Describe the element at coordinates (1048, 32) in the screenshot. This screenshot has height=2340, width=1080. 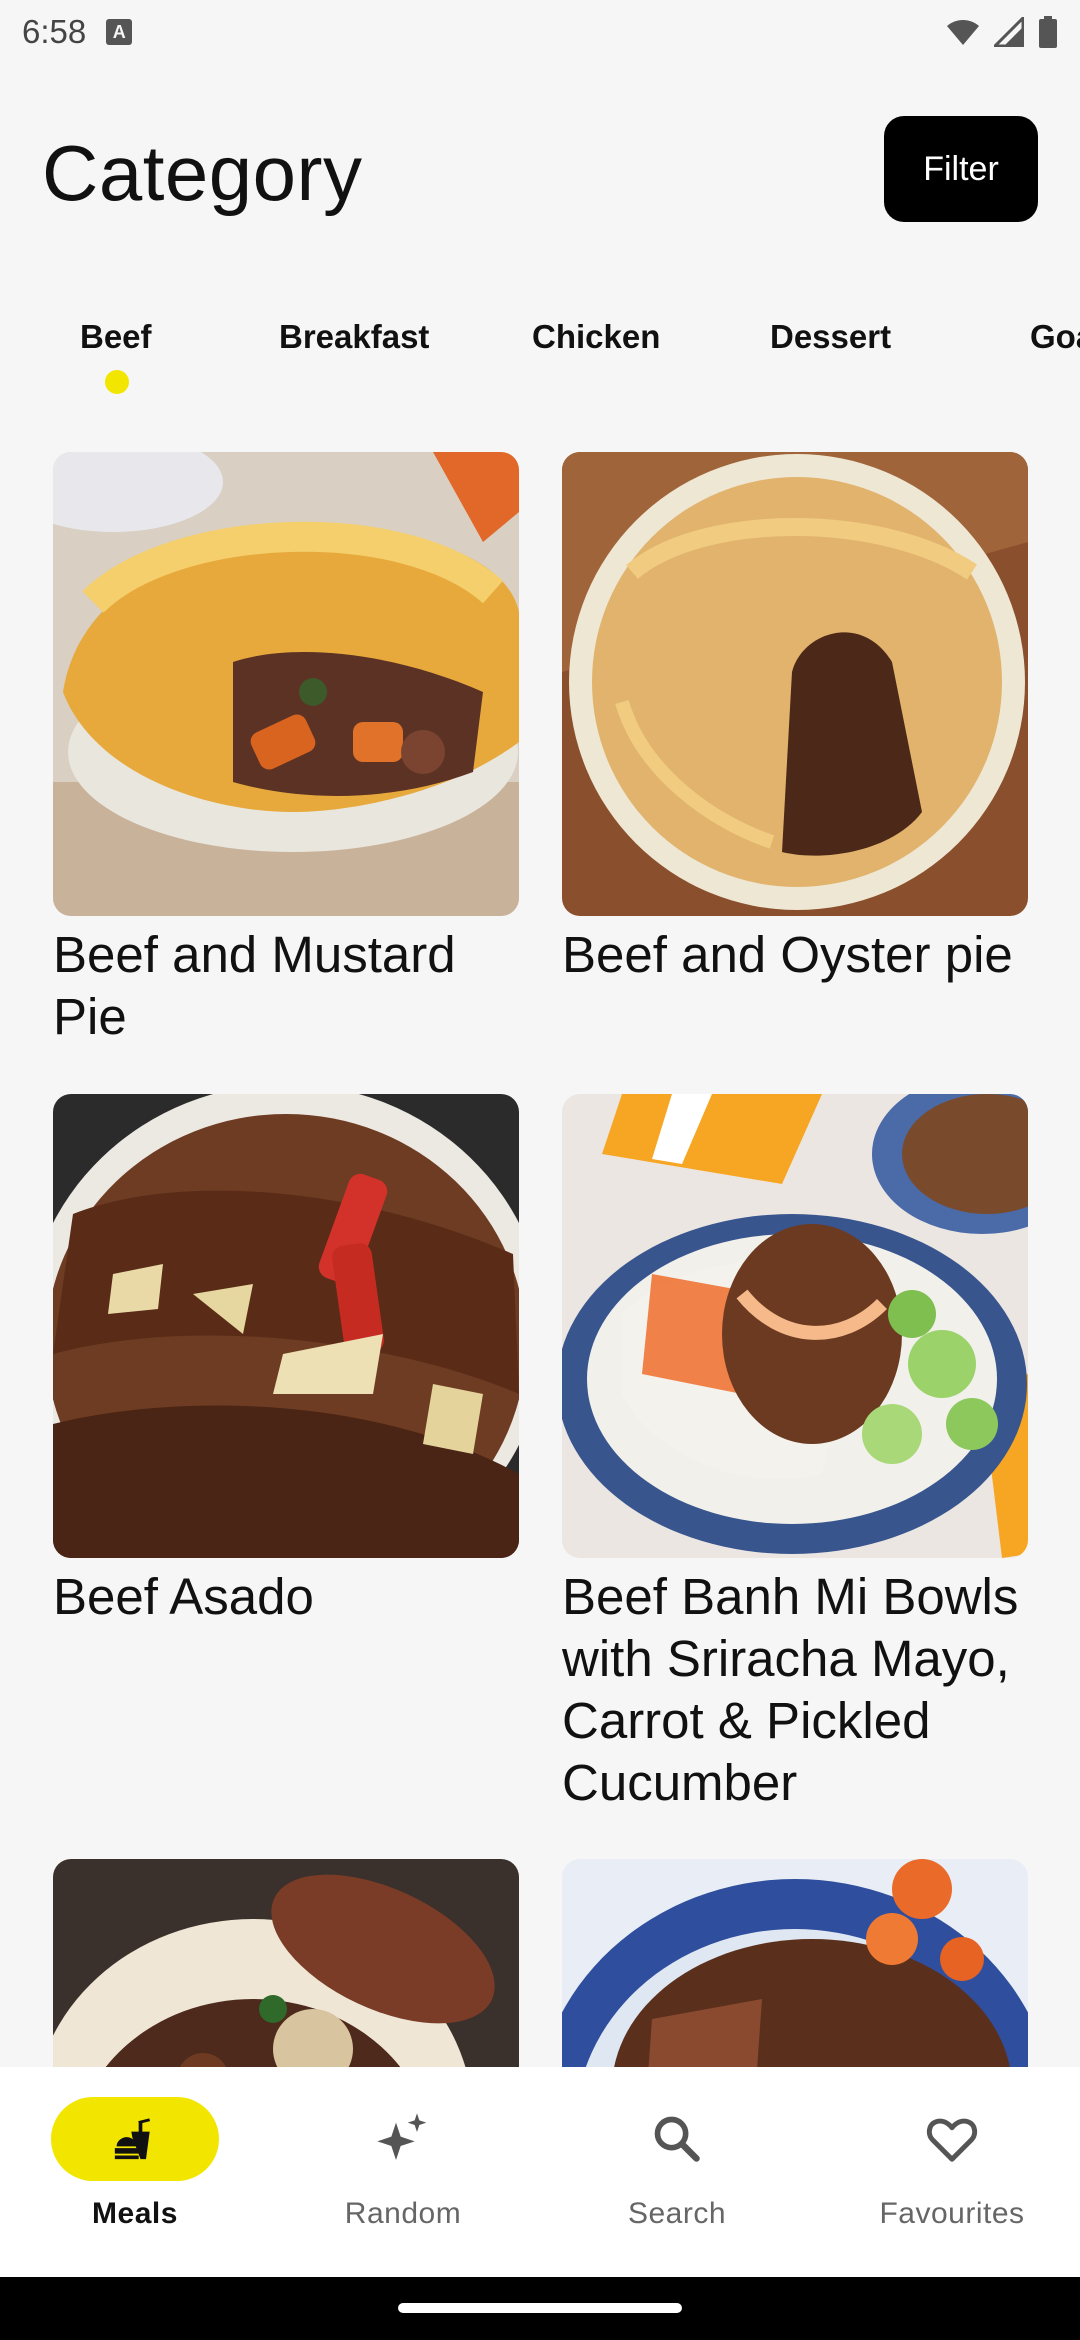
I see `battery-icon` at that location.